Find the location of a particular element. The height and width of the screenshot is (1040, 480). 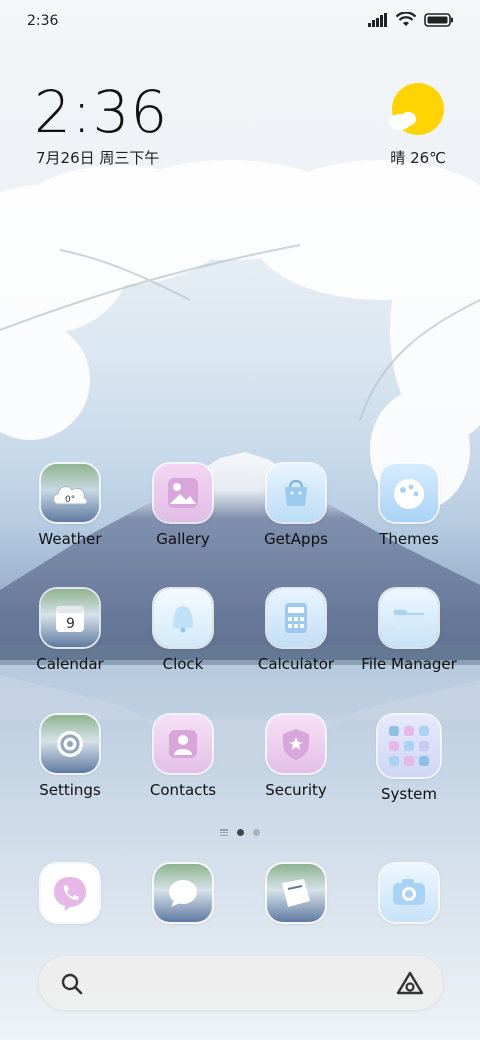

app-file-manager: File Manager is located at coordinates (409, 631).